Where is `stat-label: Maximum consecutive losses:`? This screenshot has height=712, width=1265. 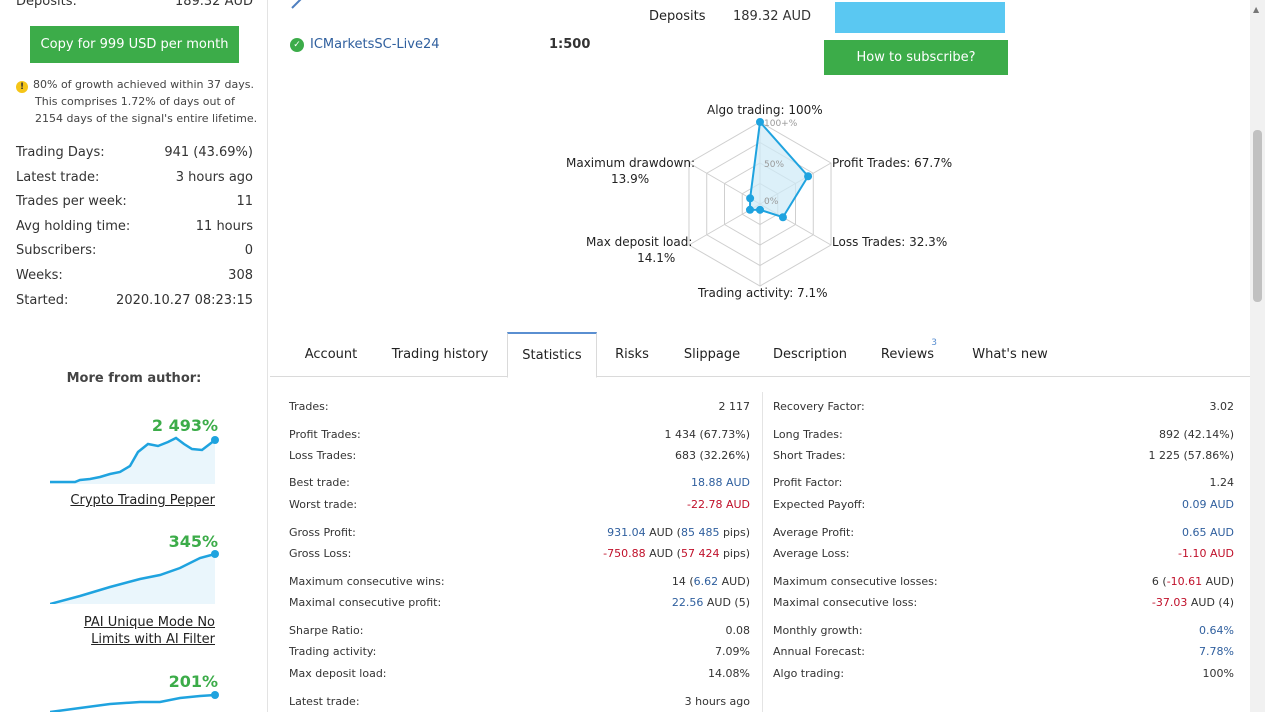
stat-label: Maximum consecutive losses: is located at coordinates (855, 581).